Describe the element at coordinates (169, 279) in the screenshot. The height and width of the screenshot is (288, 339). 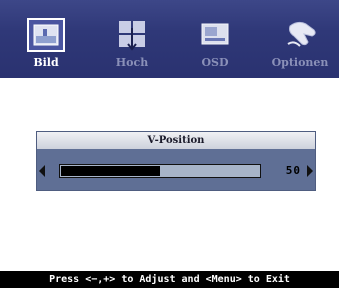
I see `footer-hint: Press <−,+> to Adjust and <Menu> to Exit` at that location.